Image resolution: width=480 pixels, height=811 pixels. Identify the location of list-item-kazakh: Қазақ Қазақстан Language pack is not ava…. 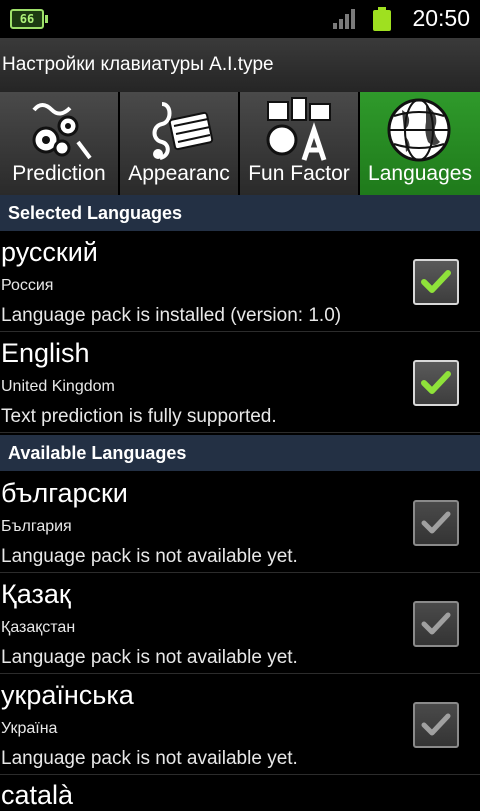
(240, 623).